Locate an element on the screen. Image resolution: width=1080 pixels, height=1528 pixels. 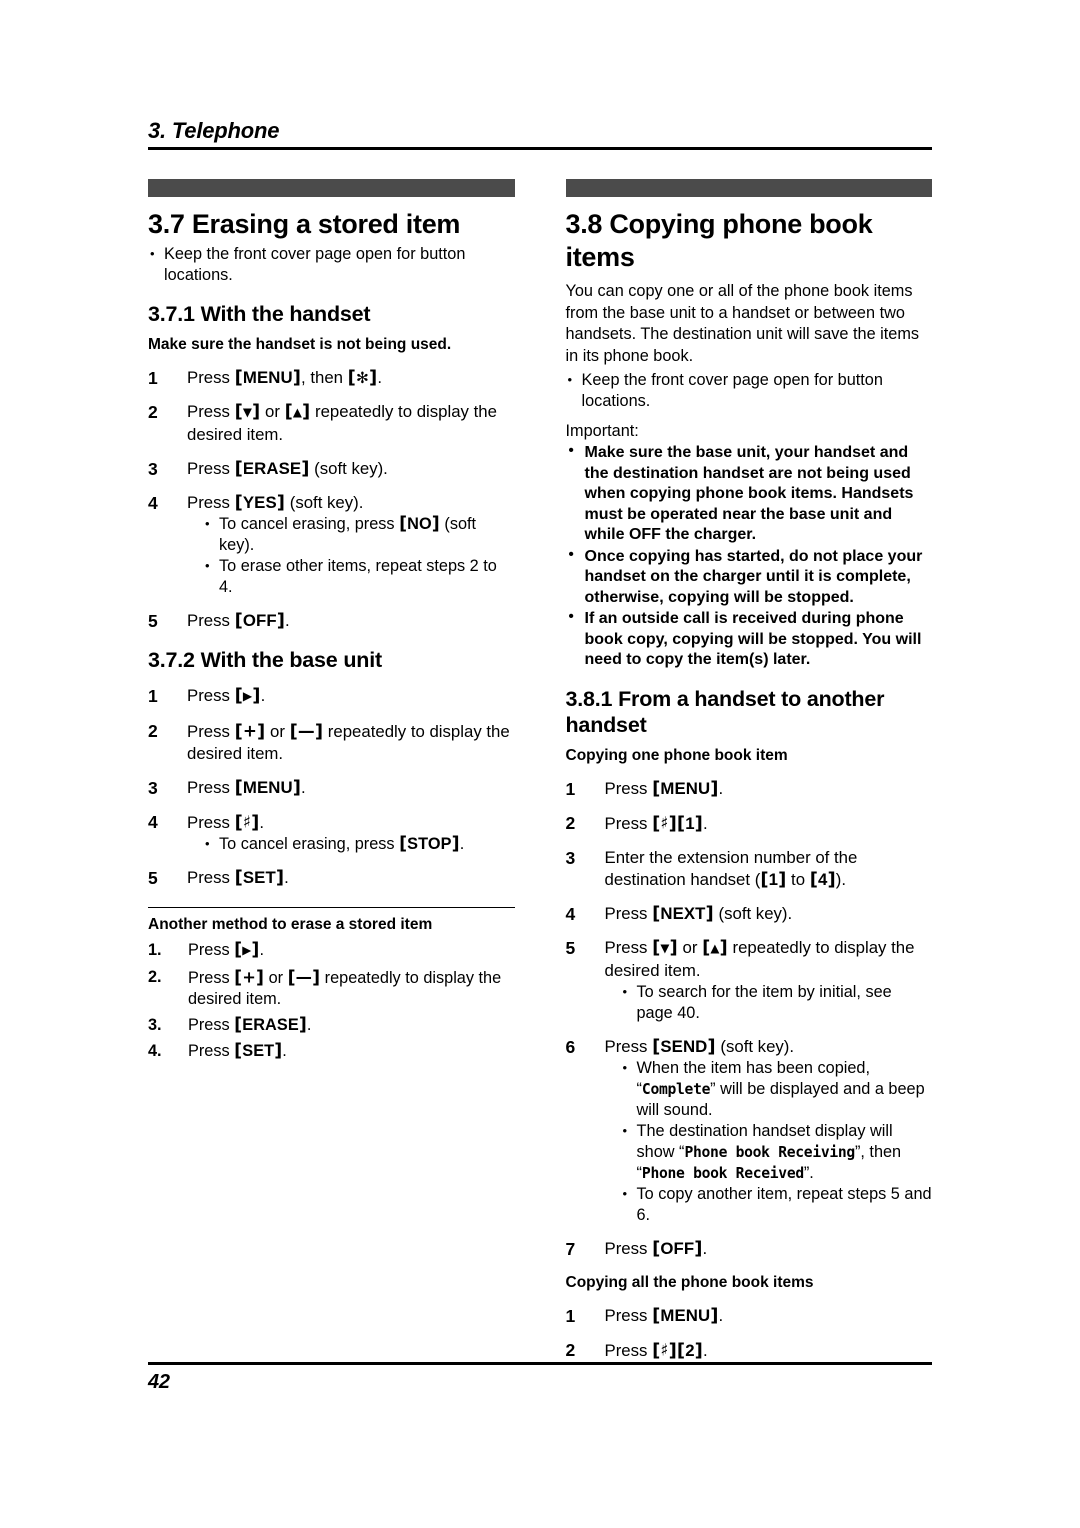
step-text: Press [NEXT] (soft key). is located at coordinates (698, 913).